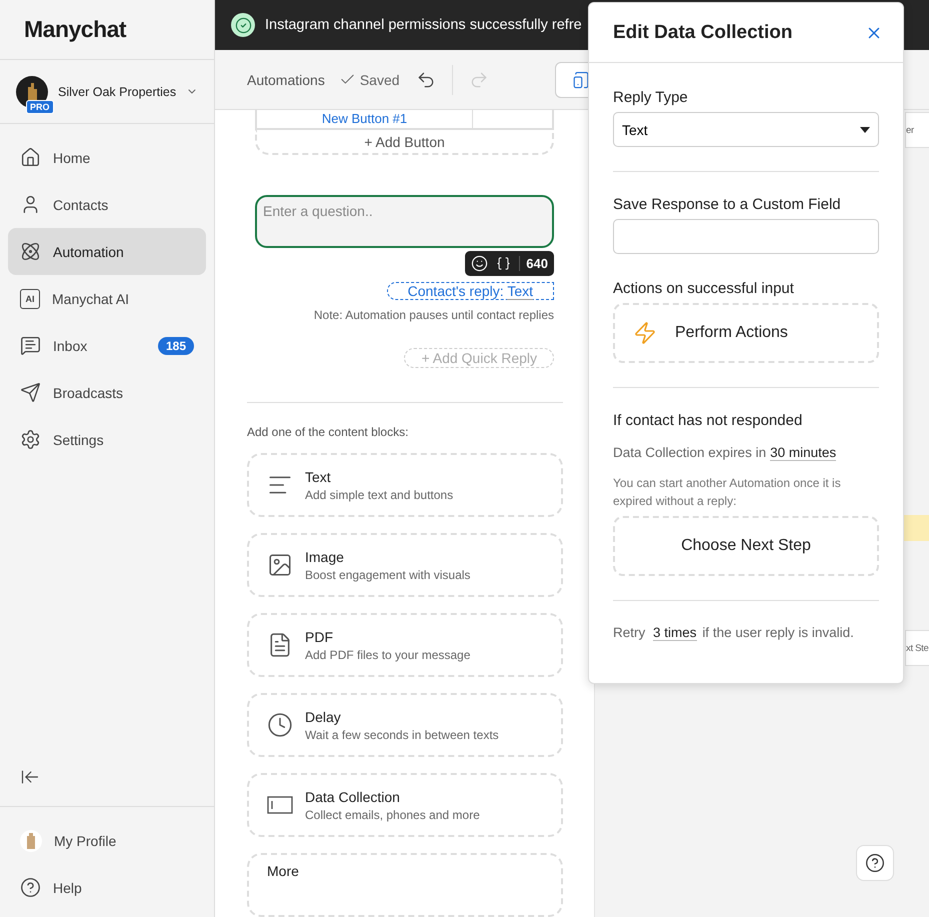  What do you see at coordinates (30, 251) in the screenshot?
I see `atom-icon` at bounding box center [30, 251].